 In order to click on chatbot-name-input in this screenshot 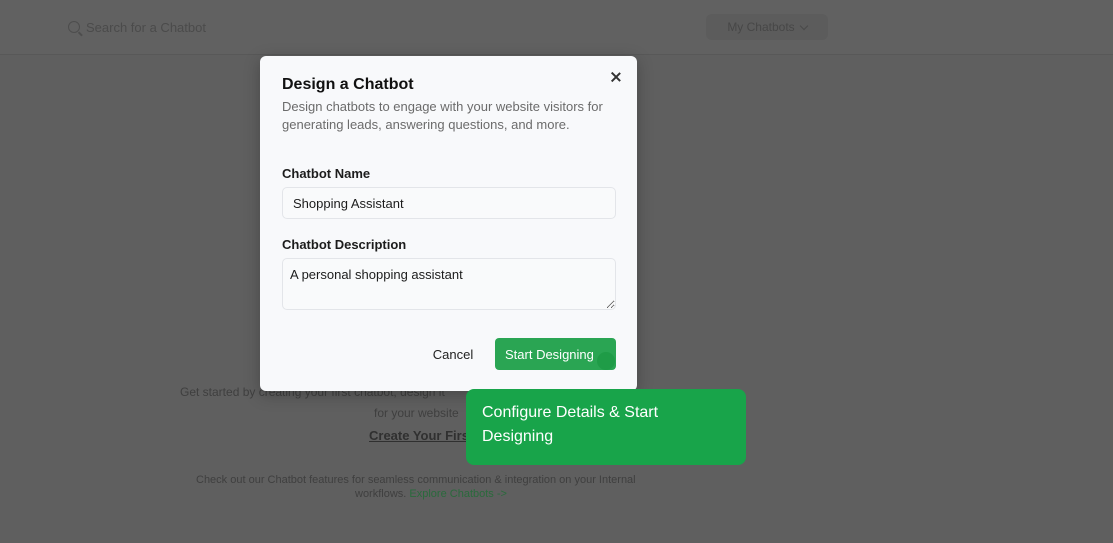, I will do `click(449, 203)`.